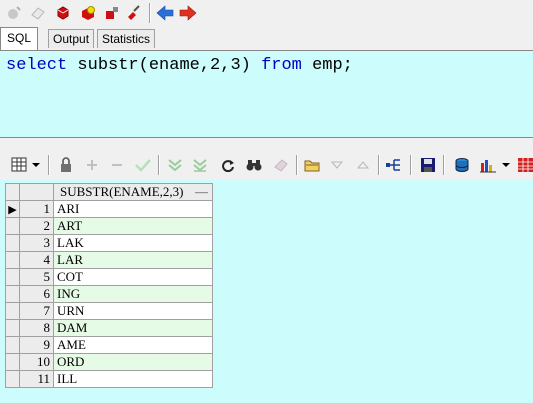 This screenshot has width=533, height=403. I want to click on value-cell: LAK, so click(133, 243).